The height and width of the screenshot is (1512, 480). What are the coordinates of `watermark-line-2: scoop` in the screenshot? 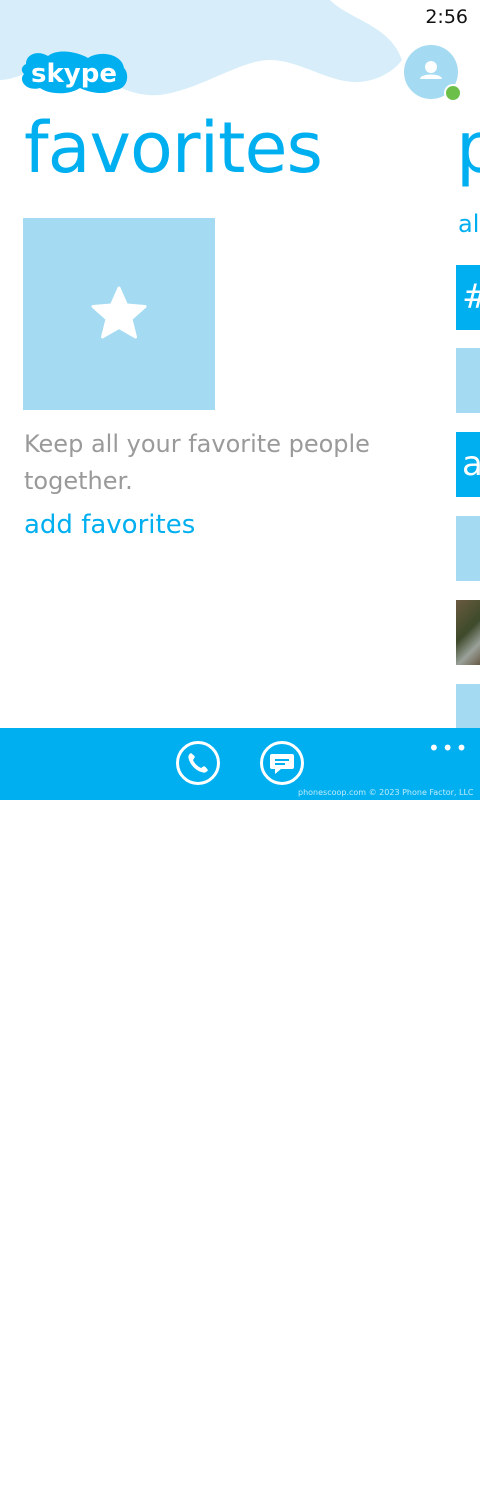 It's located at (414, 1491).